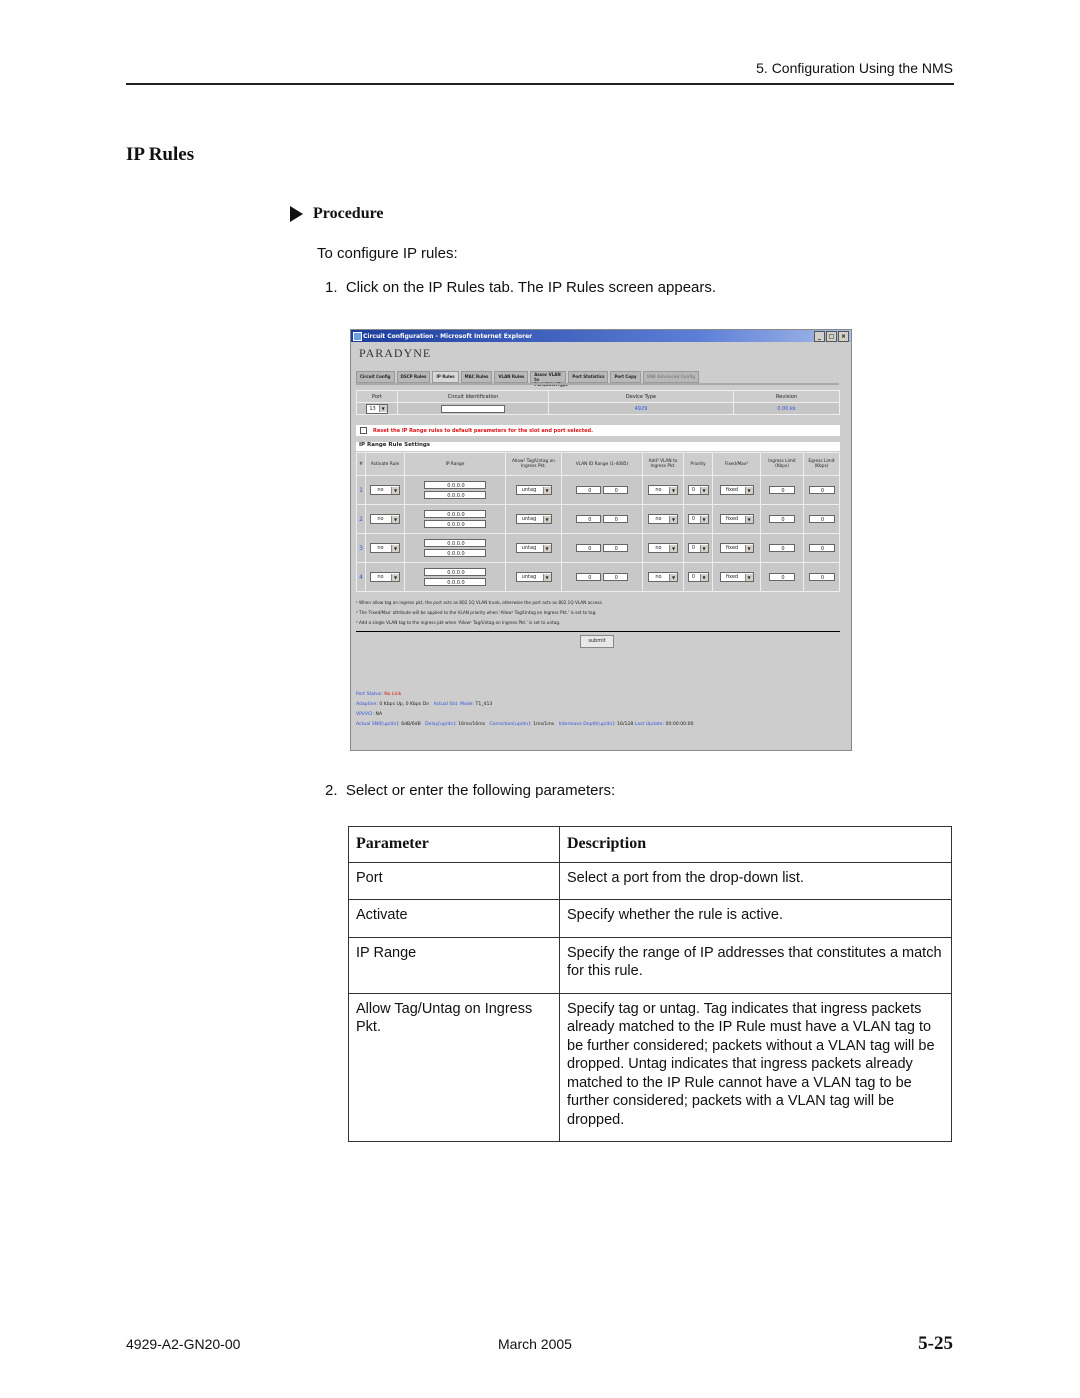 The image size is (1080, 1398). I want to click on tab-mac-rules: MAC Rules, so click(476, 377).